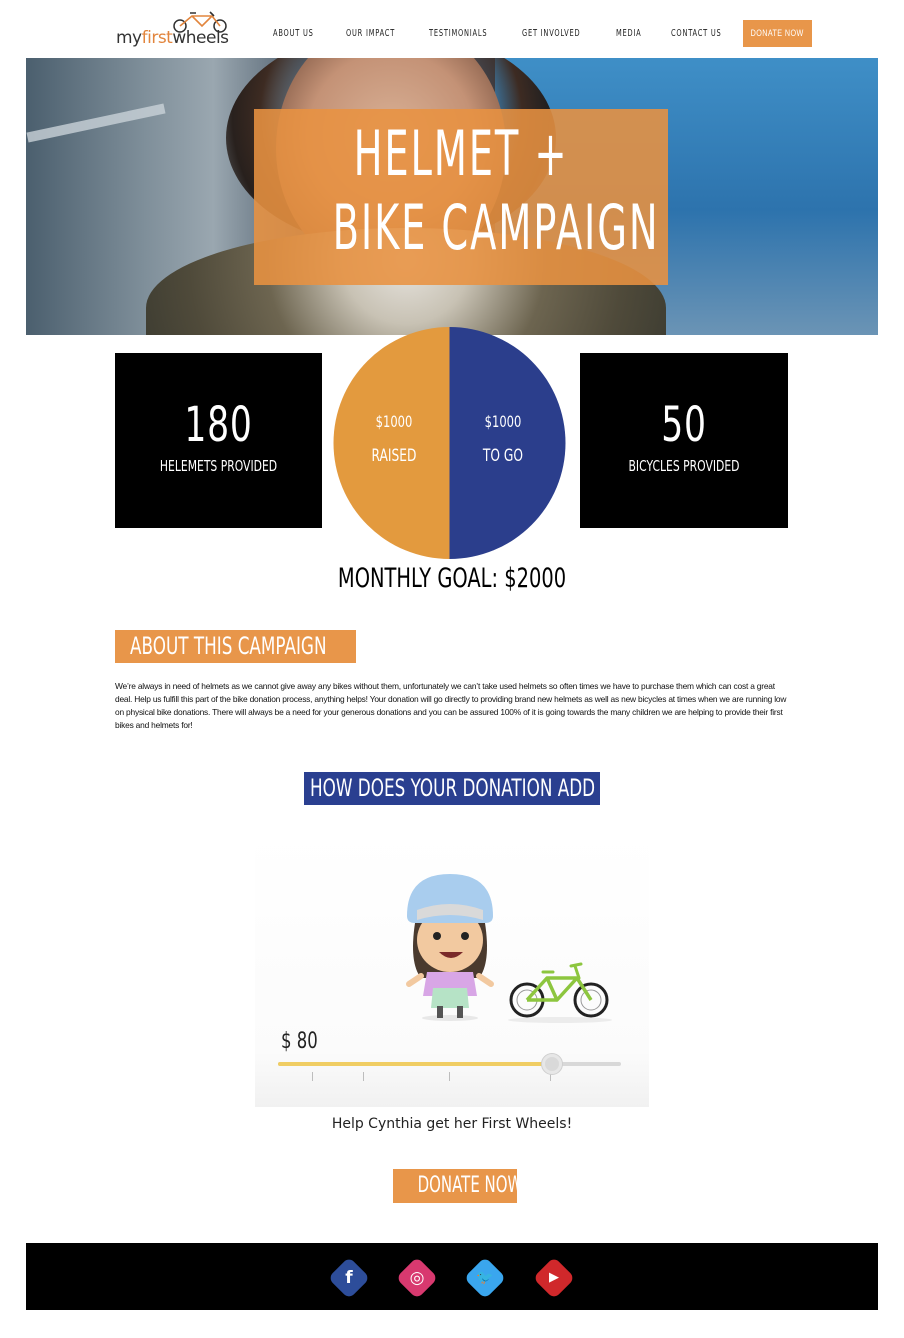 This screenshot has height=1338, width=904. Describe the element at coordinates (394, 421) in the screenshot. I see `pie-raised-value: $1000` at that location.